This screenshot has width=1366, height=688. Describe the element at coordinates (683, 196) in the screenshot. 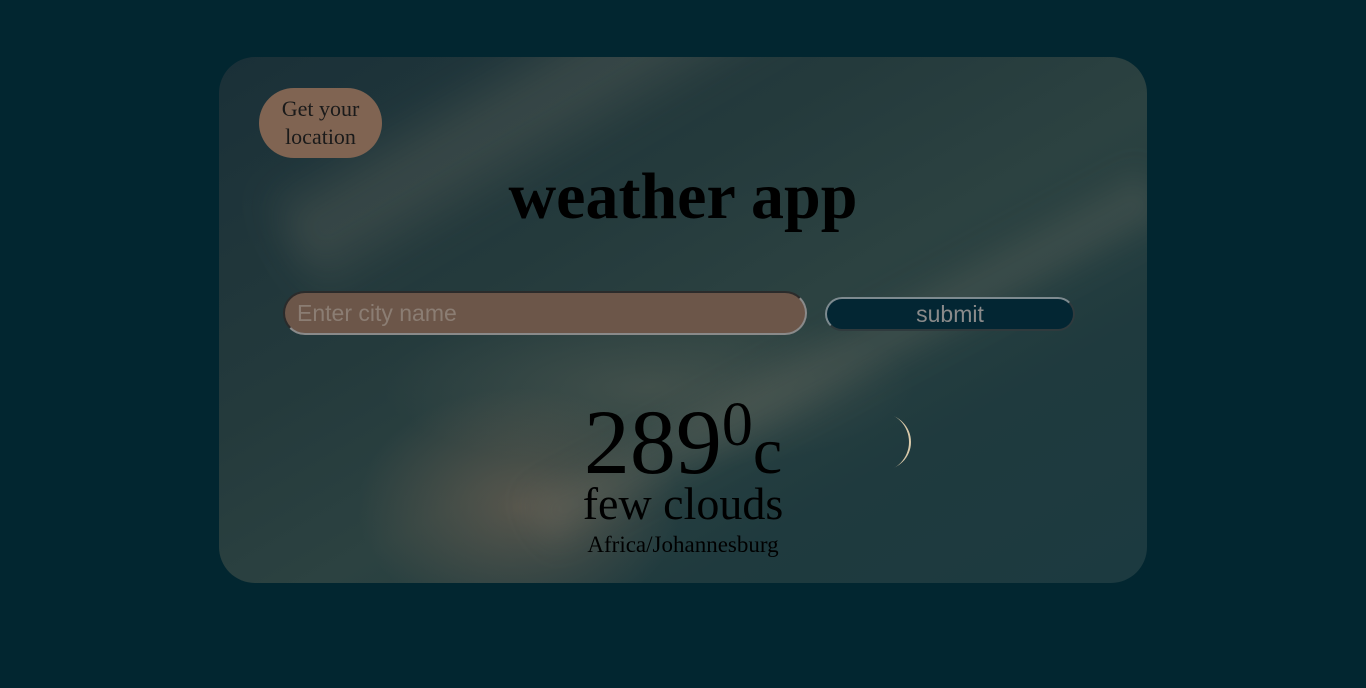

I see `app-title: weather app` at that location.